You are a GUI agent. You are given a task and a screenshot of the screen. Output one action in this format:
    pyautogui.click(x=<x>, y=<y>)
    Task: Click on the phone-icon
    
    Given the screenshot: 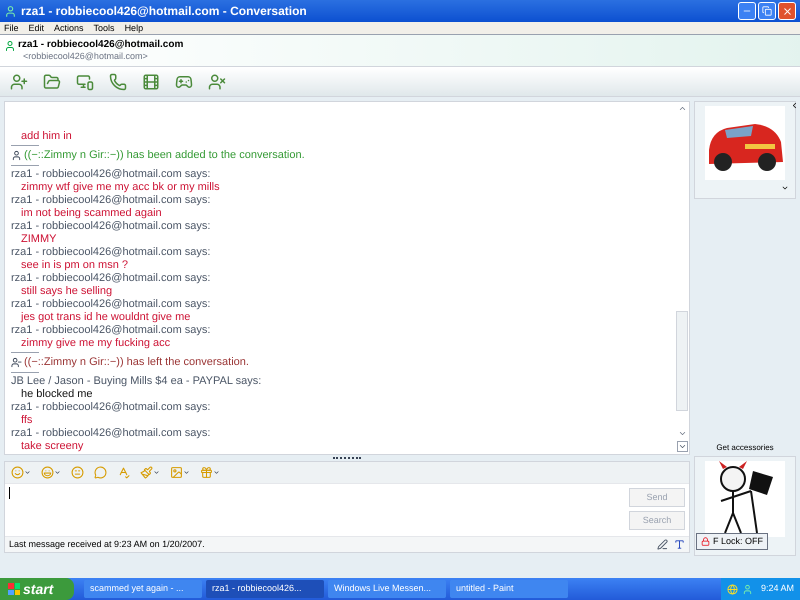 What is the action you would take?
    pyautogui.click(x=118, y=81)
    